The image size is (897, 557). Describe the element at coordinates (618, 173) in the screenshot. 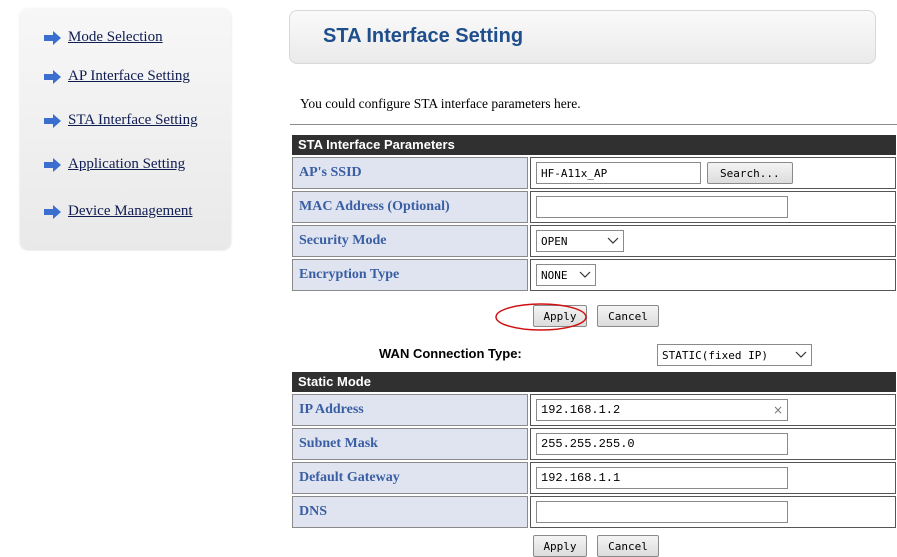

I see `ssid-input: HF-A11x_AP` at that location.